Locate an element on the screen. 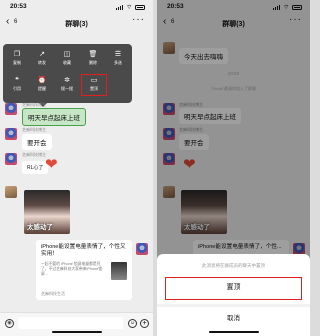  status-bar: 20:53 ⌔ is located at coordinates (76, 6).